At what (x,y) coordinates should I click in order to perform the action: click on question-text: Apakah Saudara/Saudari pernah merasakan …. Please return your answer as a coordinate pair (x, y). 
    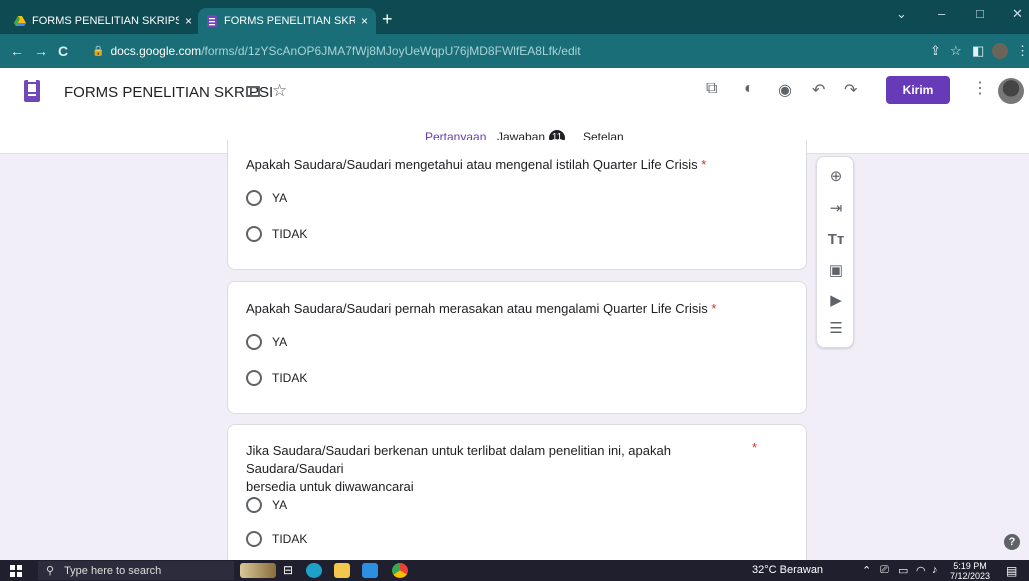
    Looking at the image, I should click on (477, 308).